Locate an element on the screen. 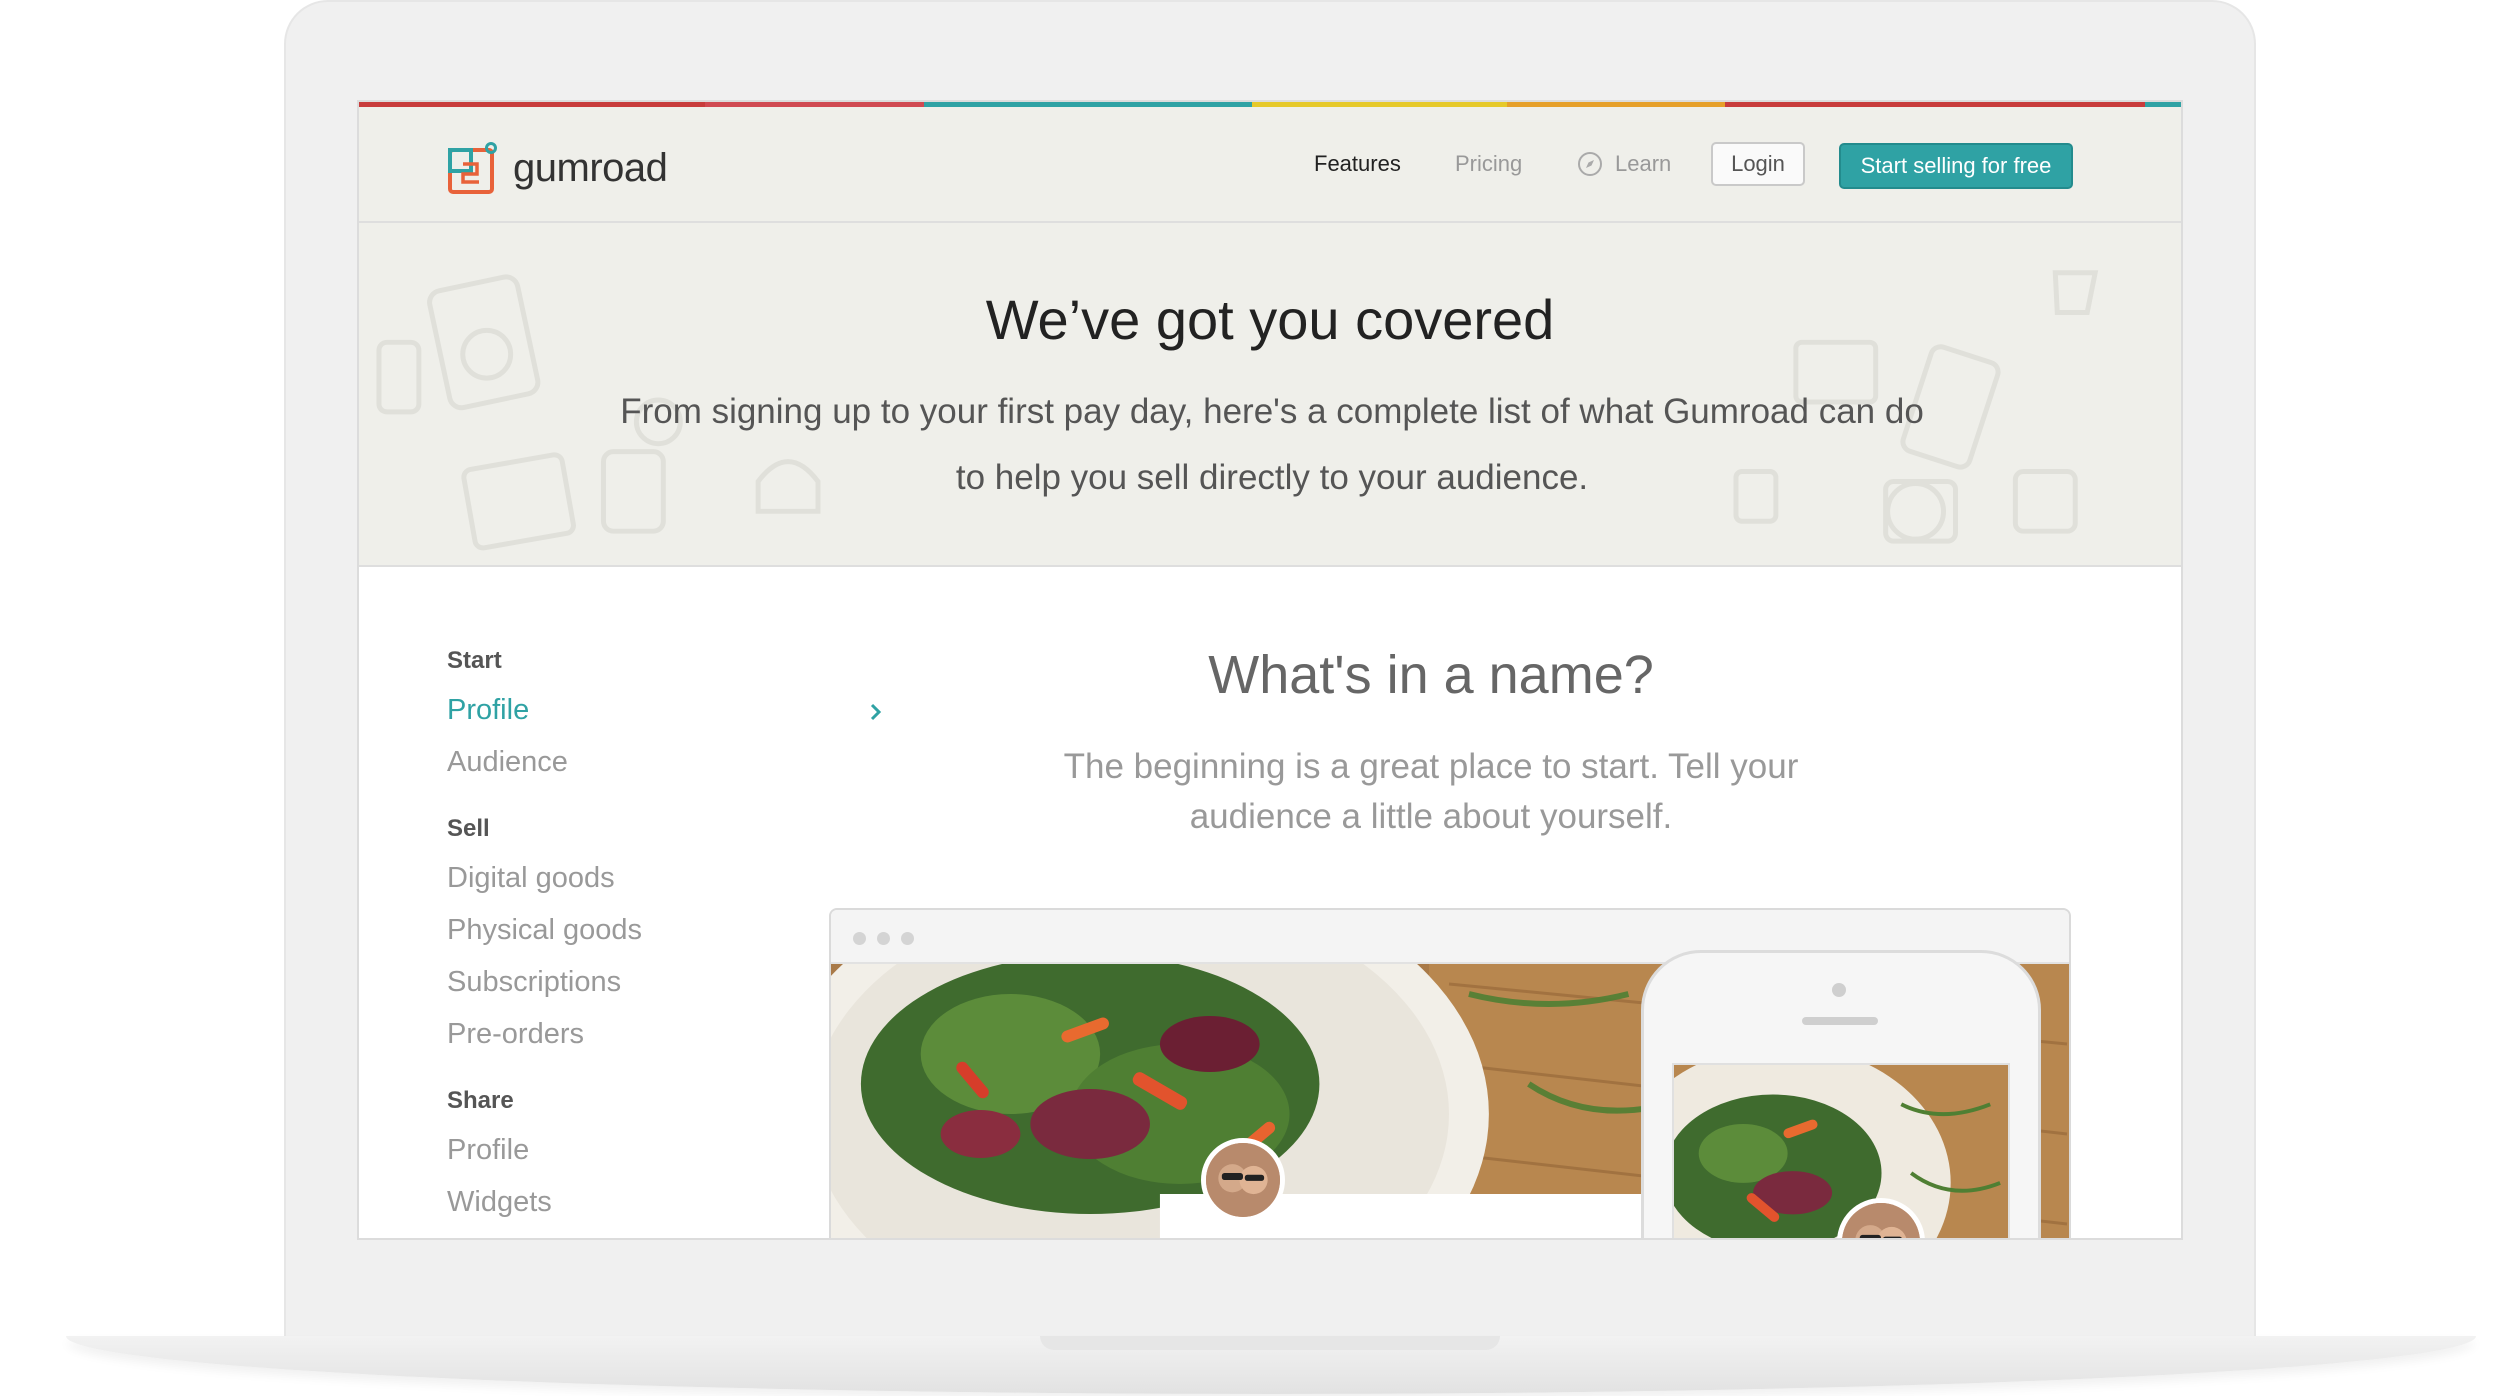 The image size is (2520, 1396). phone-mockup is located at coordinates (1841, 1094).